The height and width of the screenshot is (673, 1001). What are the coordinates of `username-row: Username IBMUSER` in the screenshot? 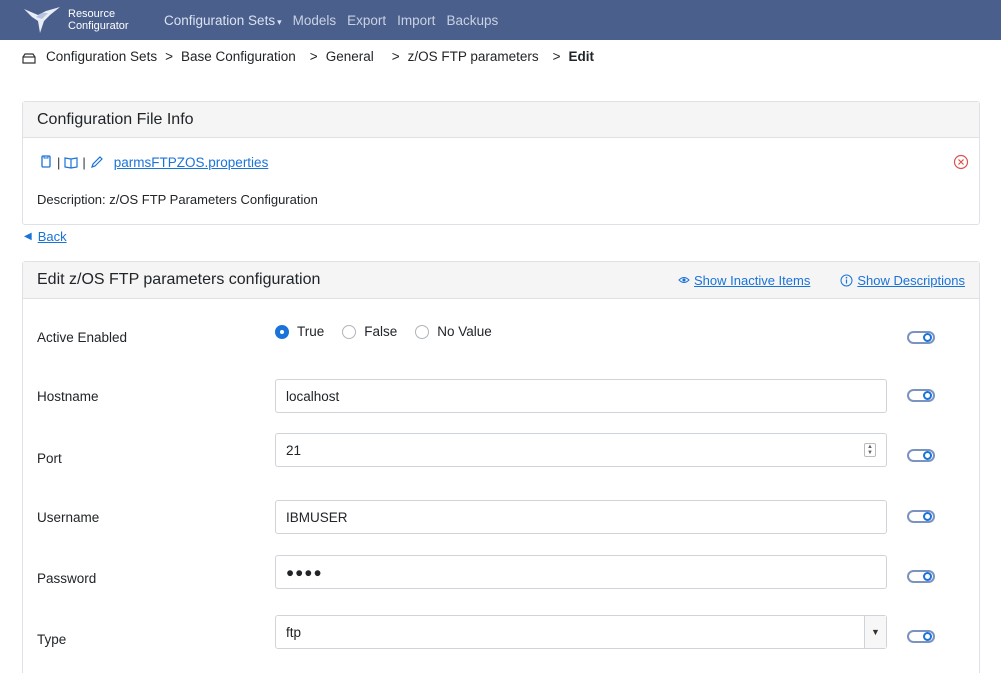 It's located at (501, 517).